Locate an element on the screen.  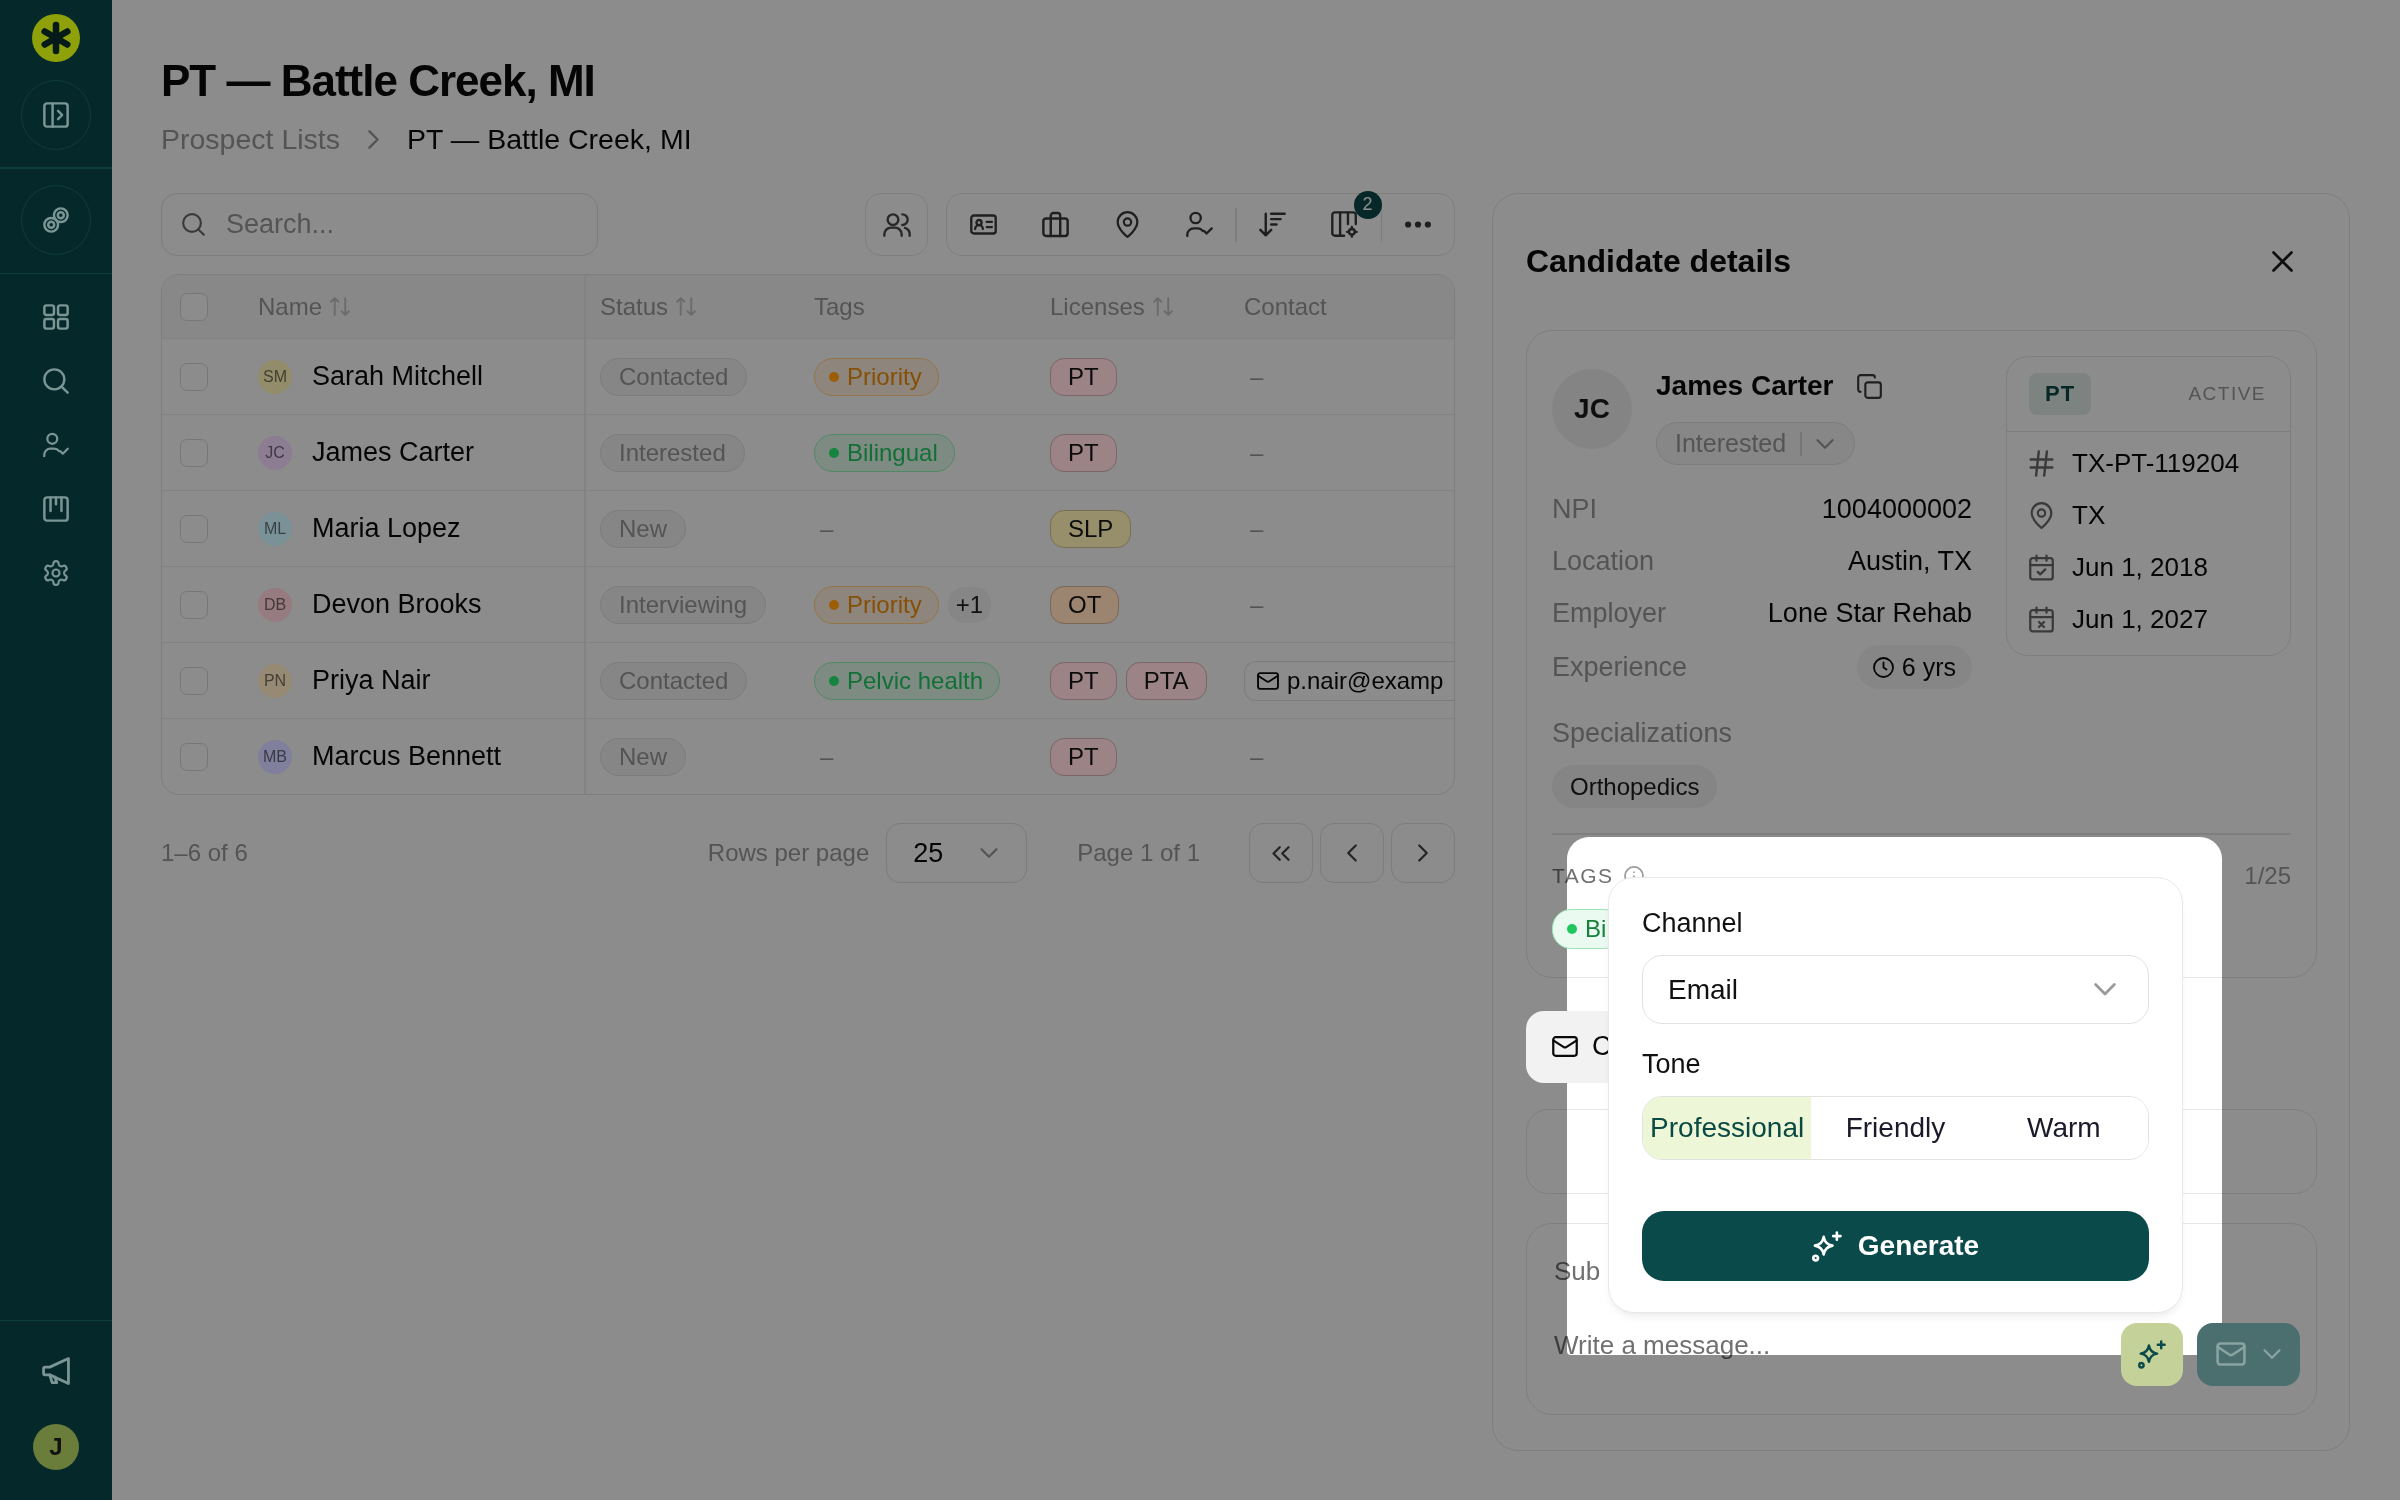
initials-avatar: PN is located at coordinates (275, 680).